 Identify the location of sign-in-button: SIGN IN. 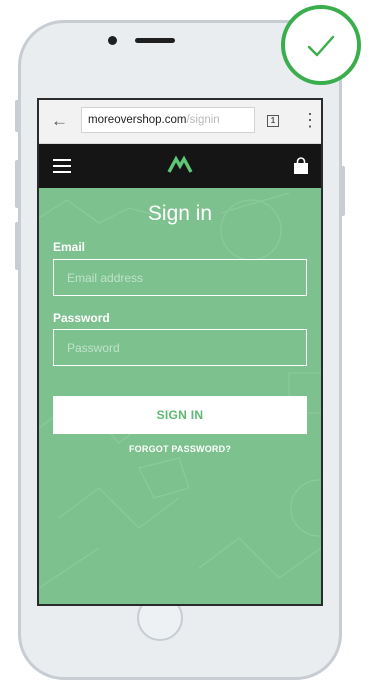
(180, 415).